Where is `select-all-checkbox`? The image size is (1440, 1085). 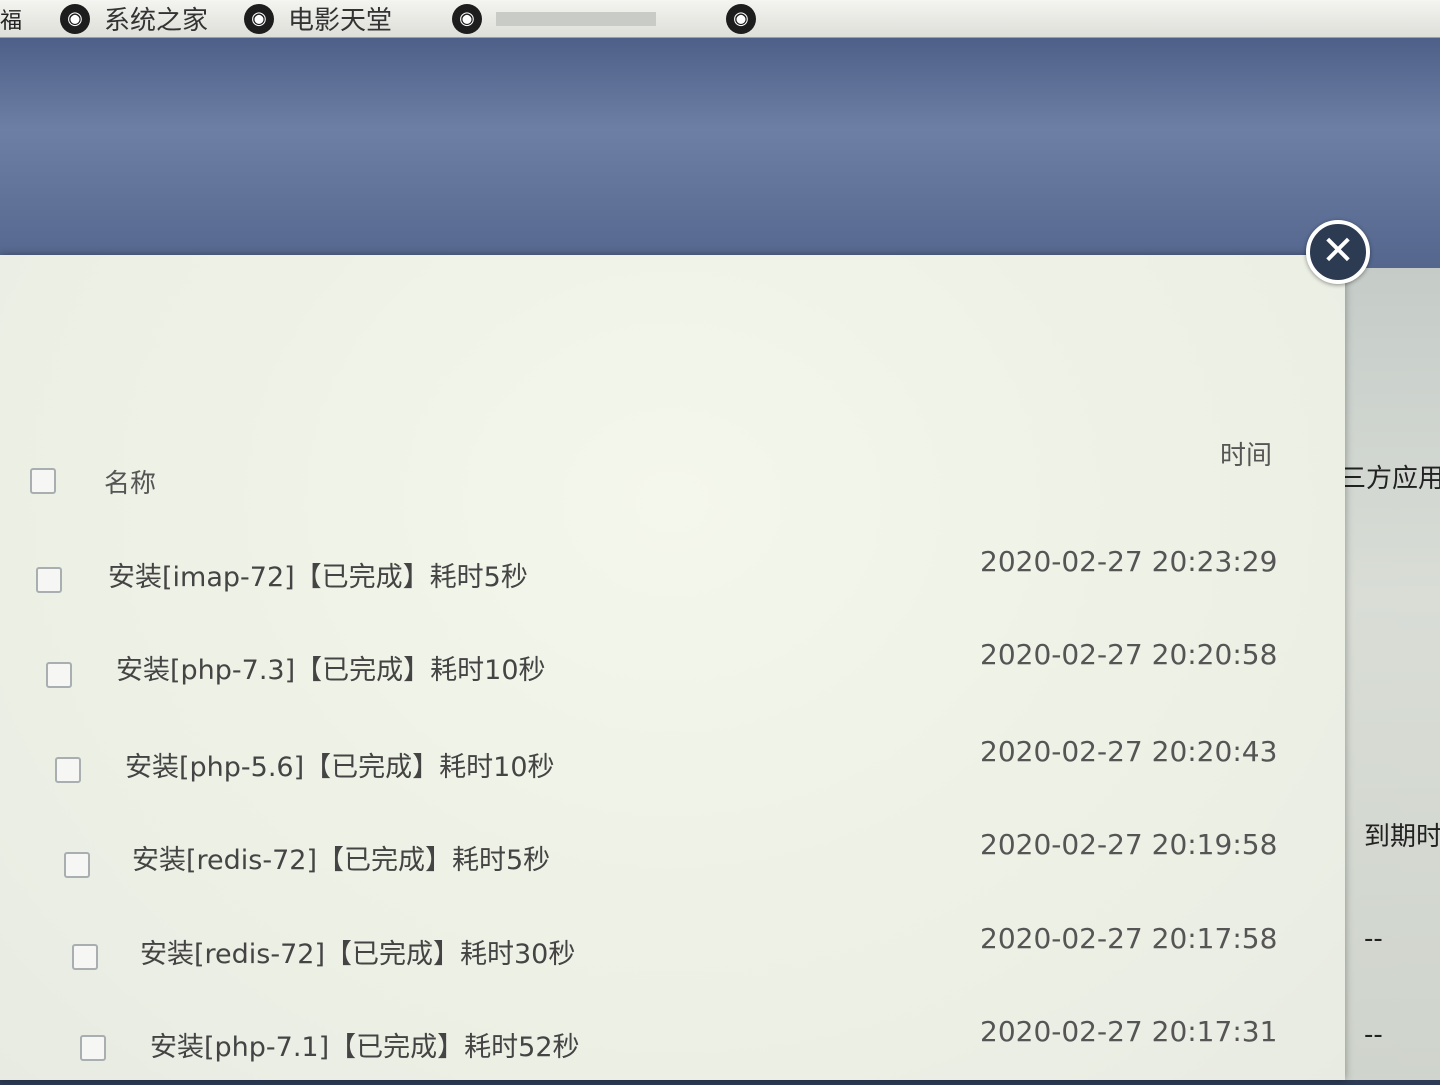
select-all-checkbox is located at coordinates (43, 481).